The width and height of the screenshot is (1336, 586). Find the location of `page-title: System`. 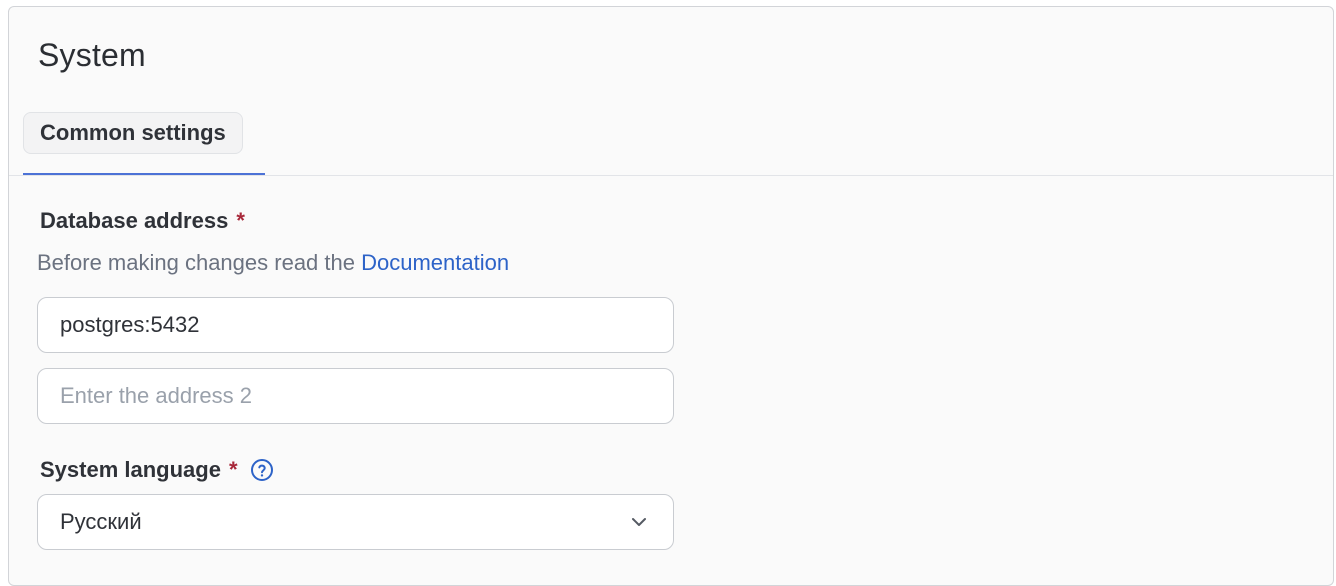

page-title: System is located at coordinates (92, 55).